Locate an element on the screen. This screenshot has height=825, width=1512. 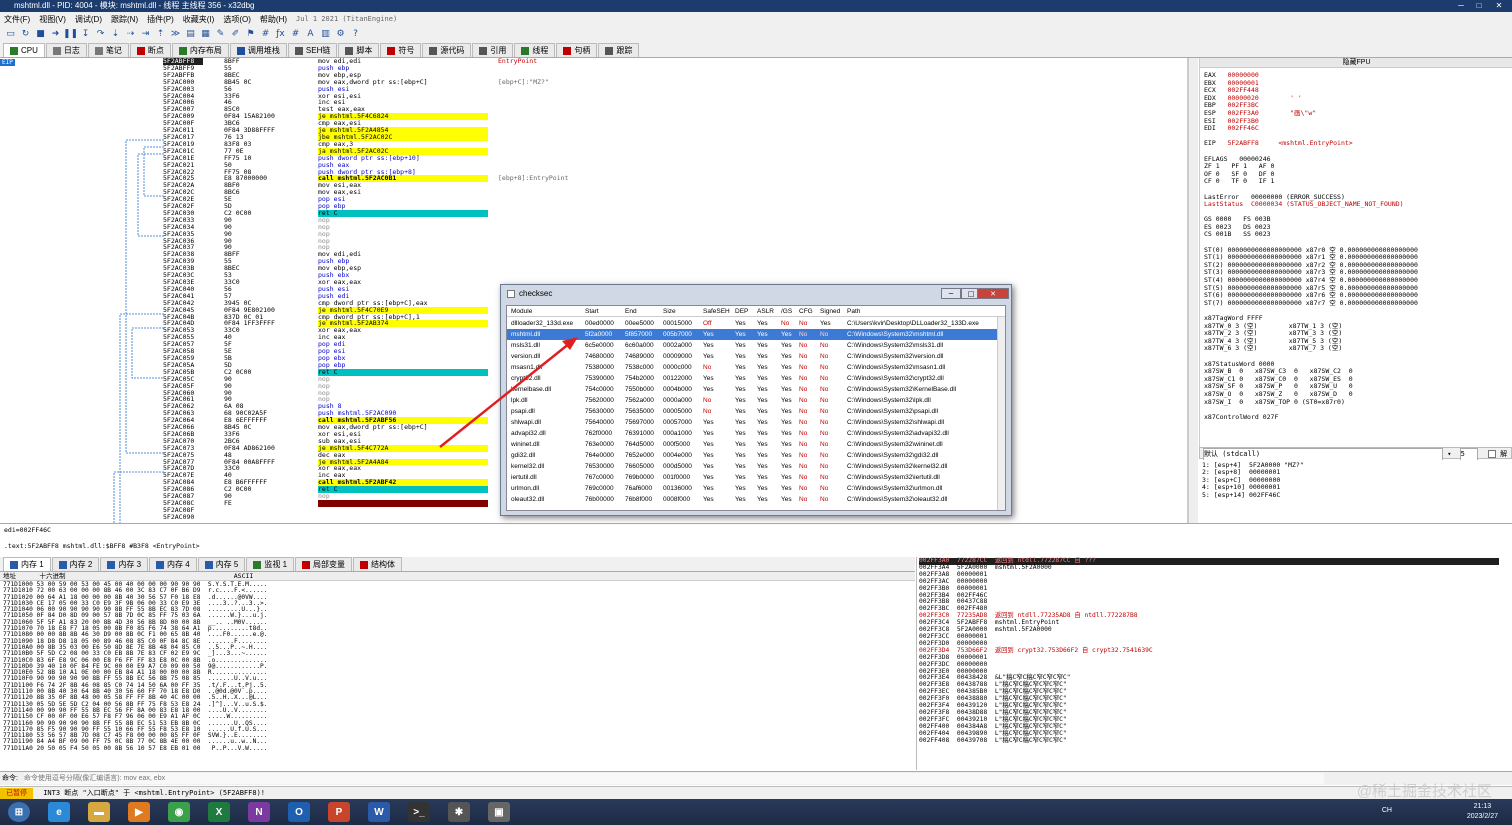
word-icon: W is located at coordinates (379, 812).